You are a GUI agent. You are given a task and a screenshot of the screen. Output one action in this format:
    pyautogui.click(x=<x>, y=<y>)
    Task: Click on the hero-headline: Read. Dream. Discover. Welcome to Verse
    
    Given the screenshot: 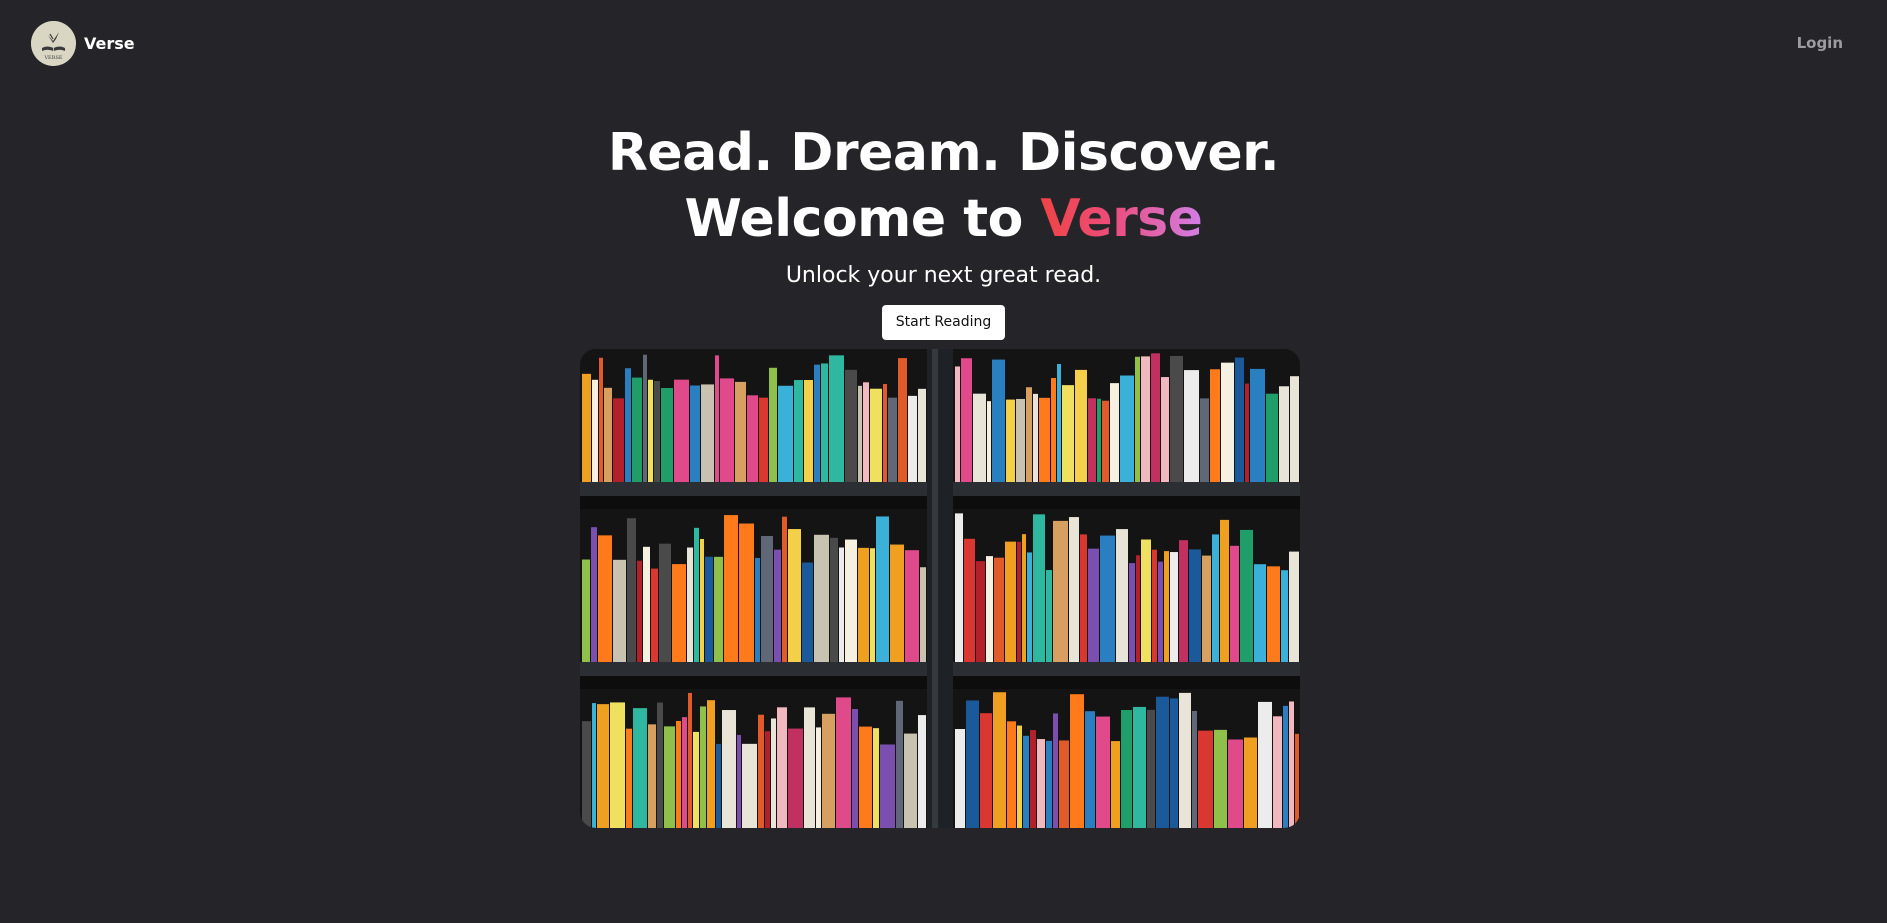 What is the action you would take?
    pyautogui.click(x=943, y=186)
    